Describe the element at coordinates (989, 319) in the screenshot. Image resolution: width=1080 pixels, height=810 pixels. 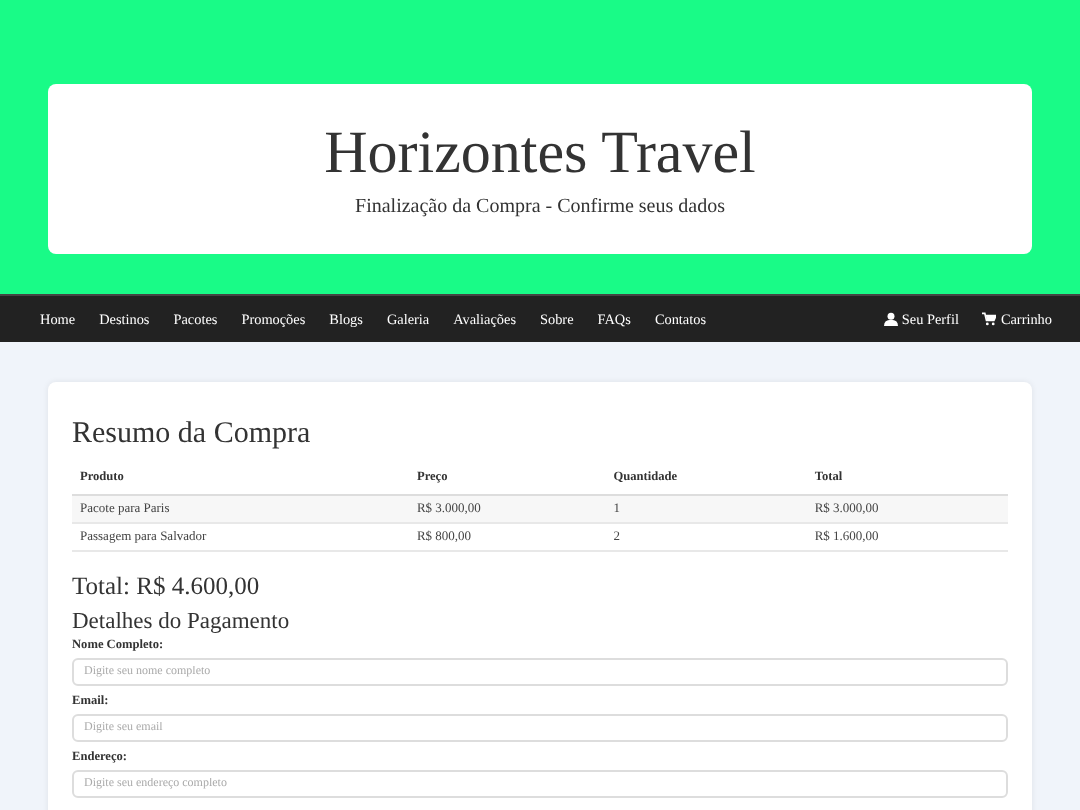
I see `cart-icon` at that location.